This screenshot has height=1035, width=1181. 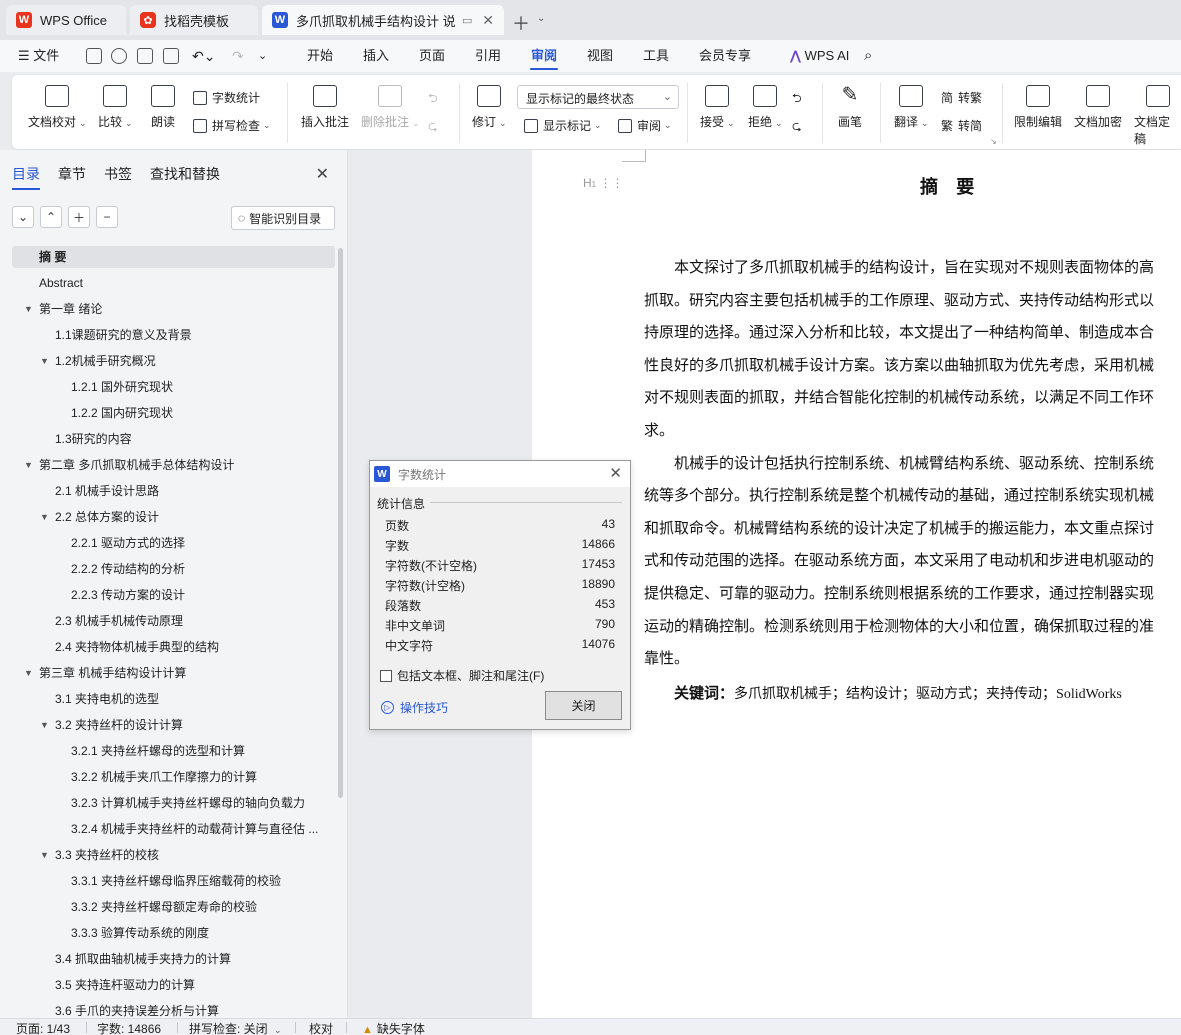 What do you see at coordinates (645, 125) in the screenshot?
I see `review-pane-button: 审阅 ⌄` at bounding box center [645, 125].